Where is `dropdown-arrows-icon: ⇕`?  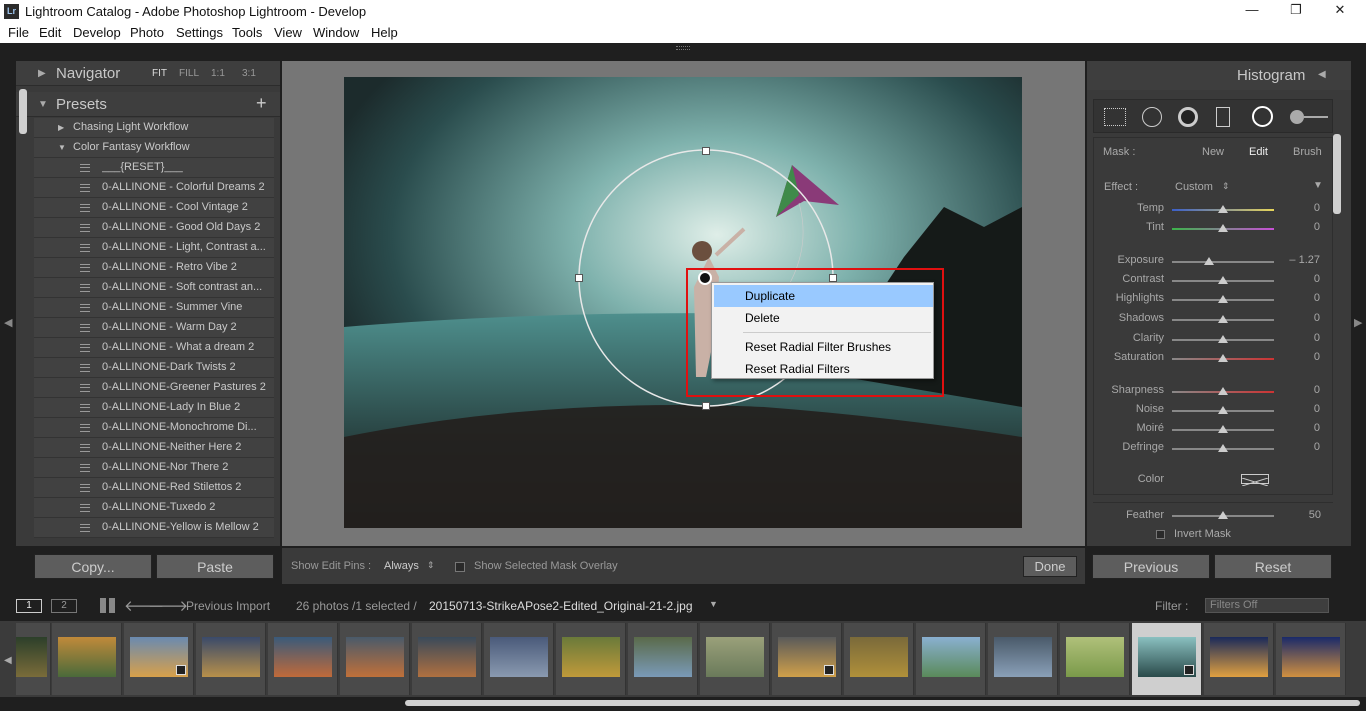 dropdown-arrows-icon: ⇕ is located at coordinates (1226, 186).